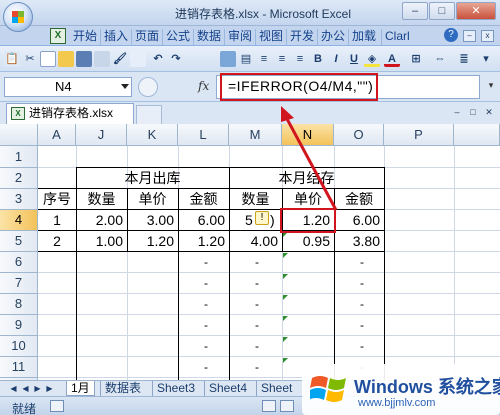 This screenshot has height=415, width=500. What do you see at coordinates (193, 367) in the screenshot?
I see `cell-l11: -` at bounding box center [193, 367].